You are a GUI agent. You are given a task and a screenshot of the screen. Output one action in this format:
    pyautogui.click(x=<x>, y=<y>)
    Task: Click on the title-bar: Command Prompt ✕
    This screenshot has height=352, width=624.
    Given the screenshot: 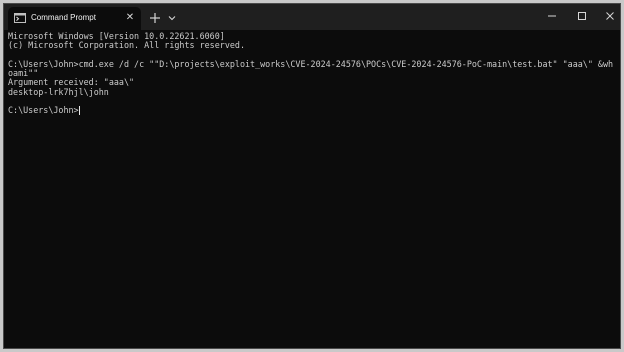 What is the action you would take?
    pyautogui.click(x=312, y=17)
    